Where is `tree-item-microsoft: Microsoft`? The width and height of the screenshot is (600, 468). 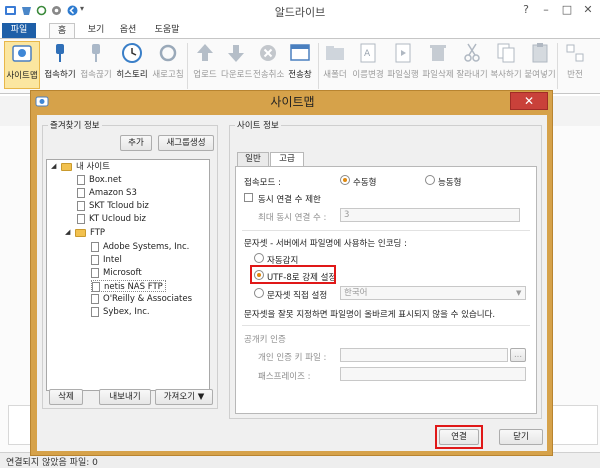
tree-item-microsoft: Microsoft is located at coordinates (116, 273).